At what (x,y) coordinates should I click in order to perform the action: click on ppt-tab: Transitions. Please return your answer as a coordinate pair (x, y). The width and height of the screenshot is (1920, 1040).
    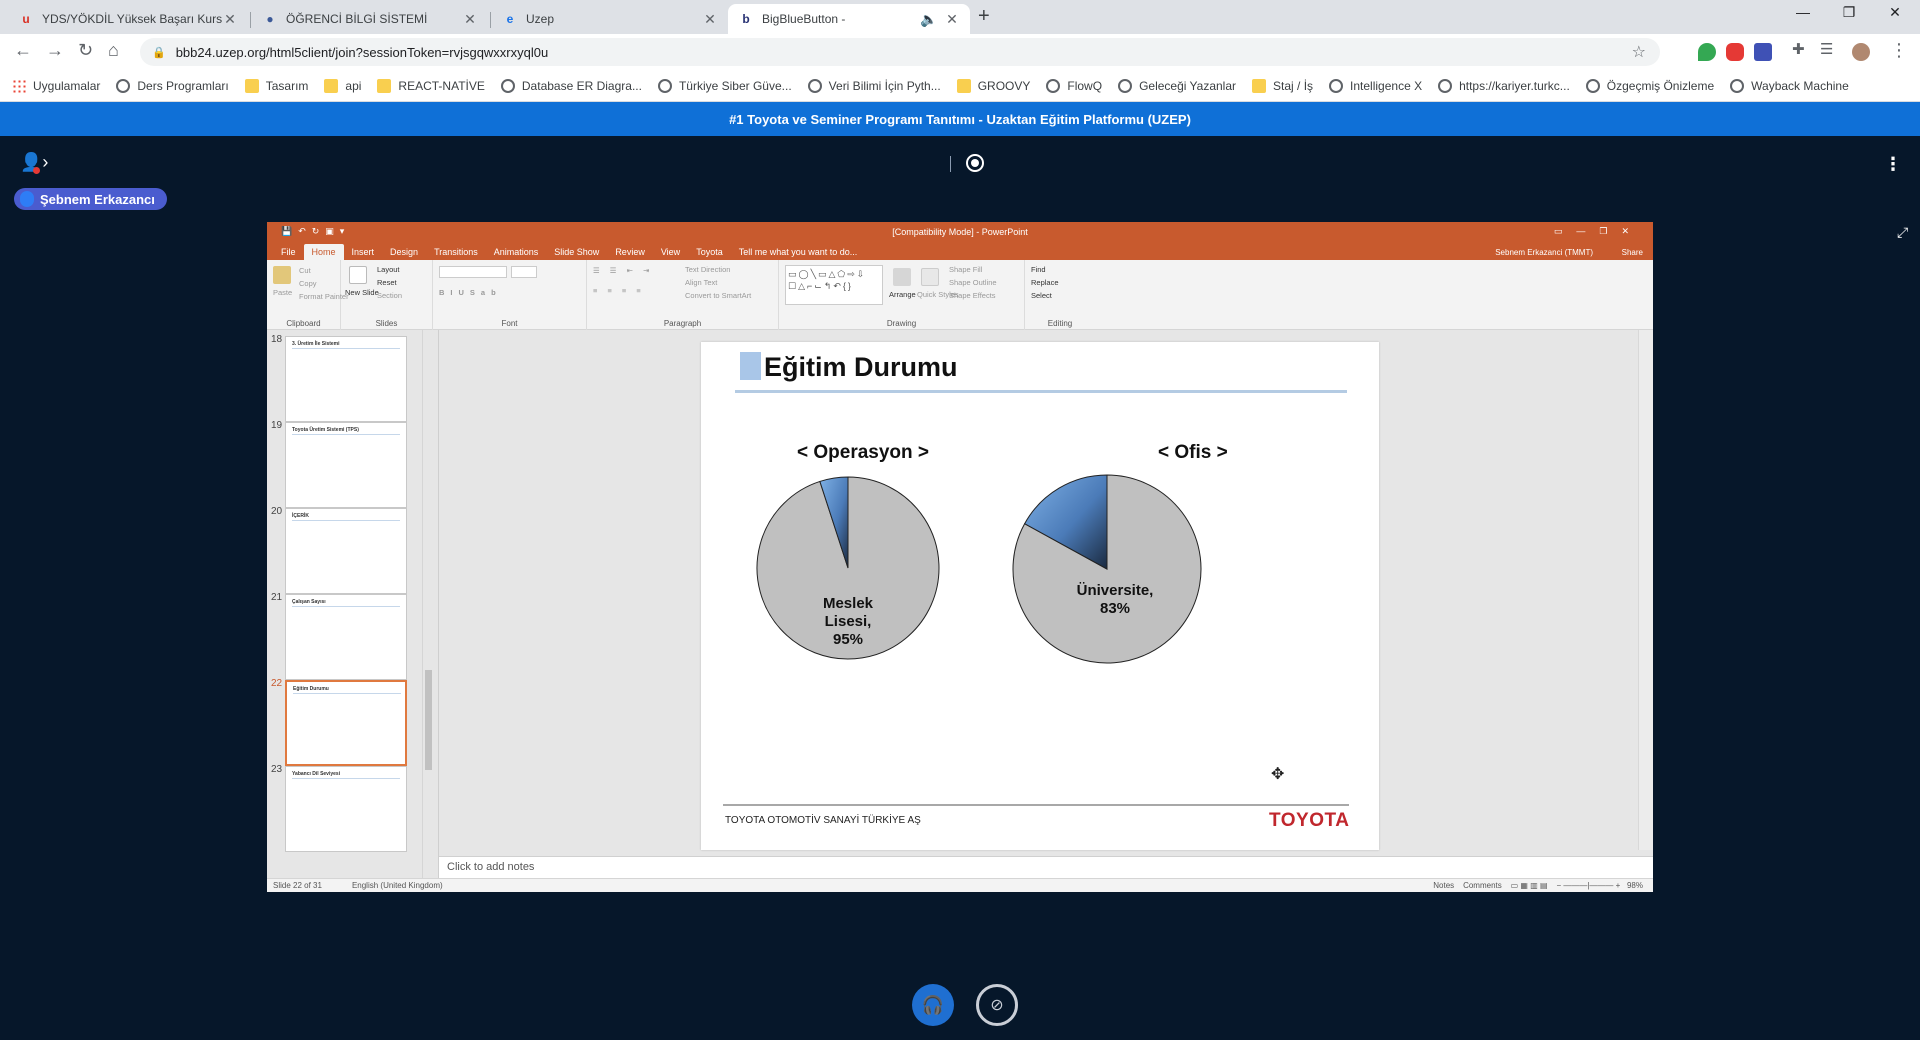
    Looking at the image, I should click on (456, 253).